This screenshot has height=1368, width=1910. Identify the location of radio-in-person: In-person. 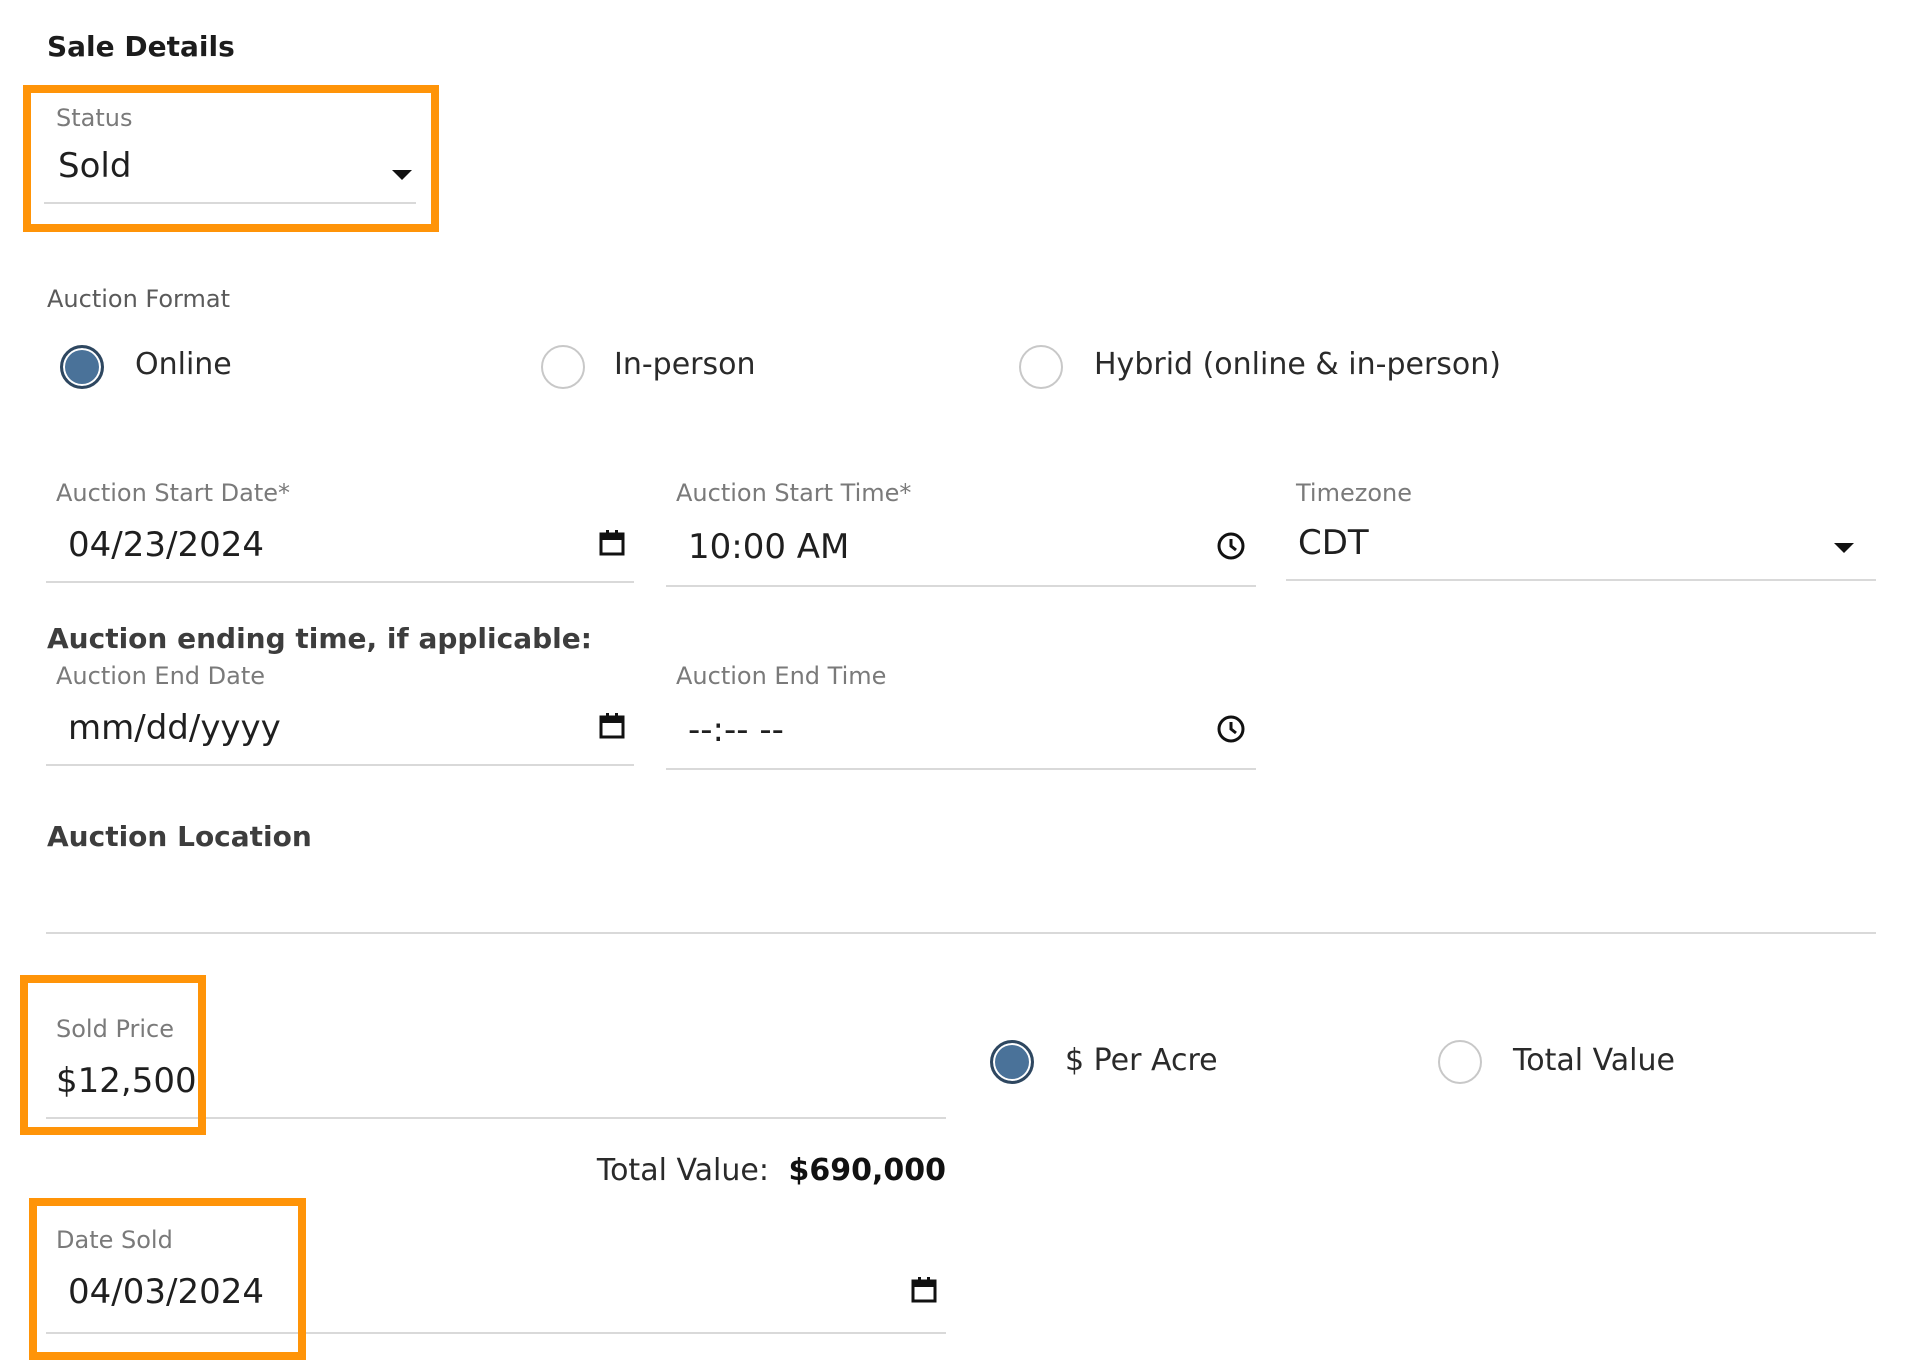
(691, 365).